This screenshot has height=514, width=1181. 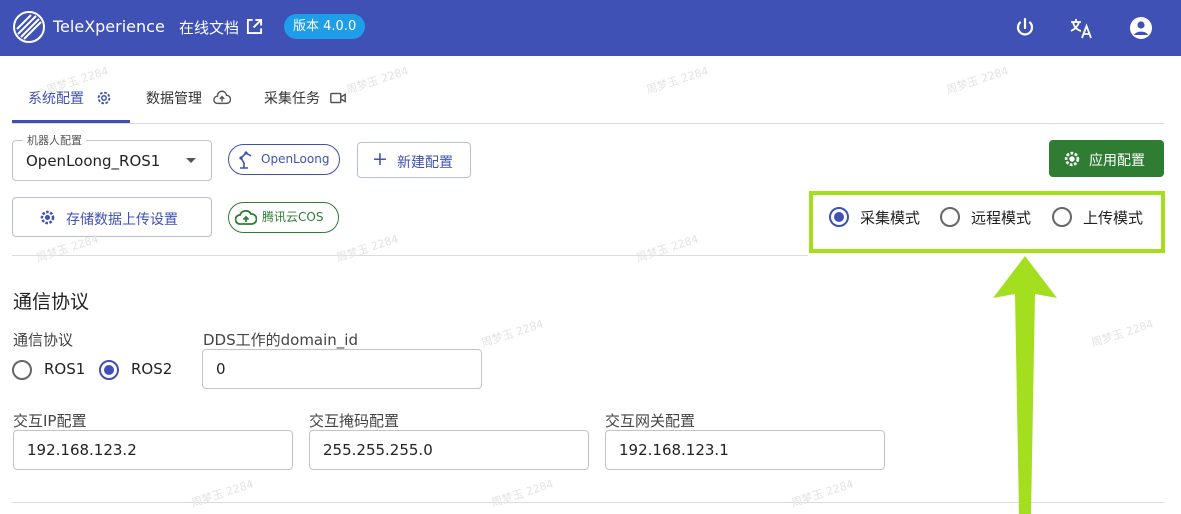 I want to click on robot-type-chip: OpenLoong, so click(x=284, y=159).